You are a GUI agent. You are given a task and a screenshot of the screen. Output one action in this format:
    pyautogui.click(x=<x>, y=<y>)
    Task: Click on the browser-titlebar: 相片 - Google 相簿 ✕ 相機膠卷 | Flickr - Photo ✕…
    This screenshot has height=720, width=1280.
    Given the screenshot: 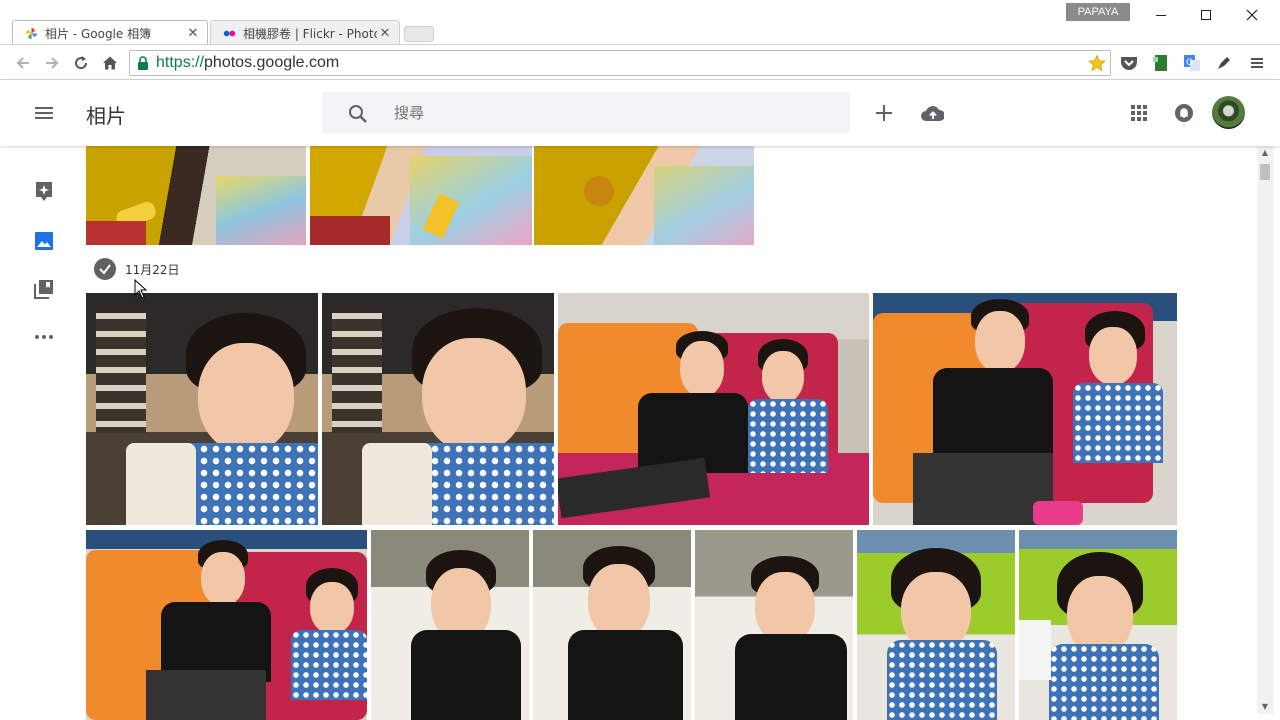 What is the action you would take?
    pyautogui.click(x=640, y=22)
    